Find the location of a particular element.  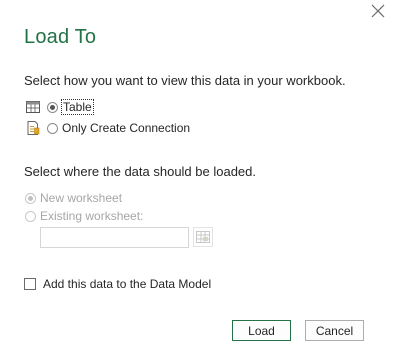

data-model-label: Add this data to the Data Model is located at coordinates (127, 284).